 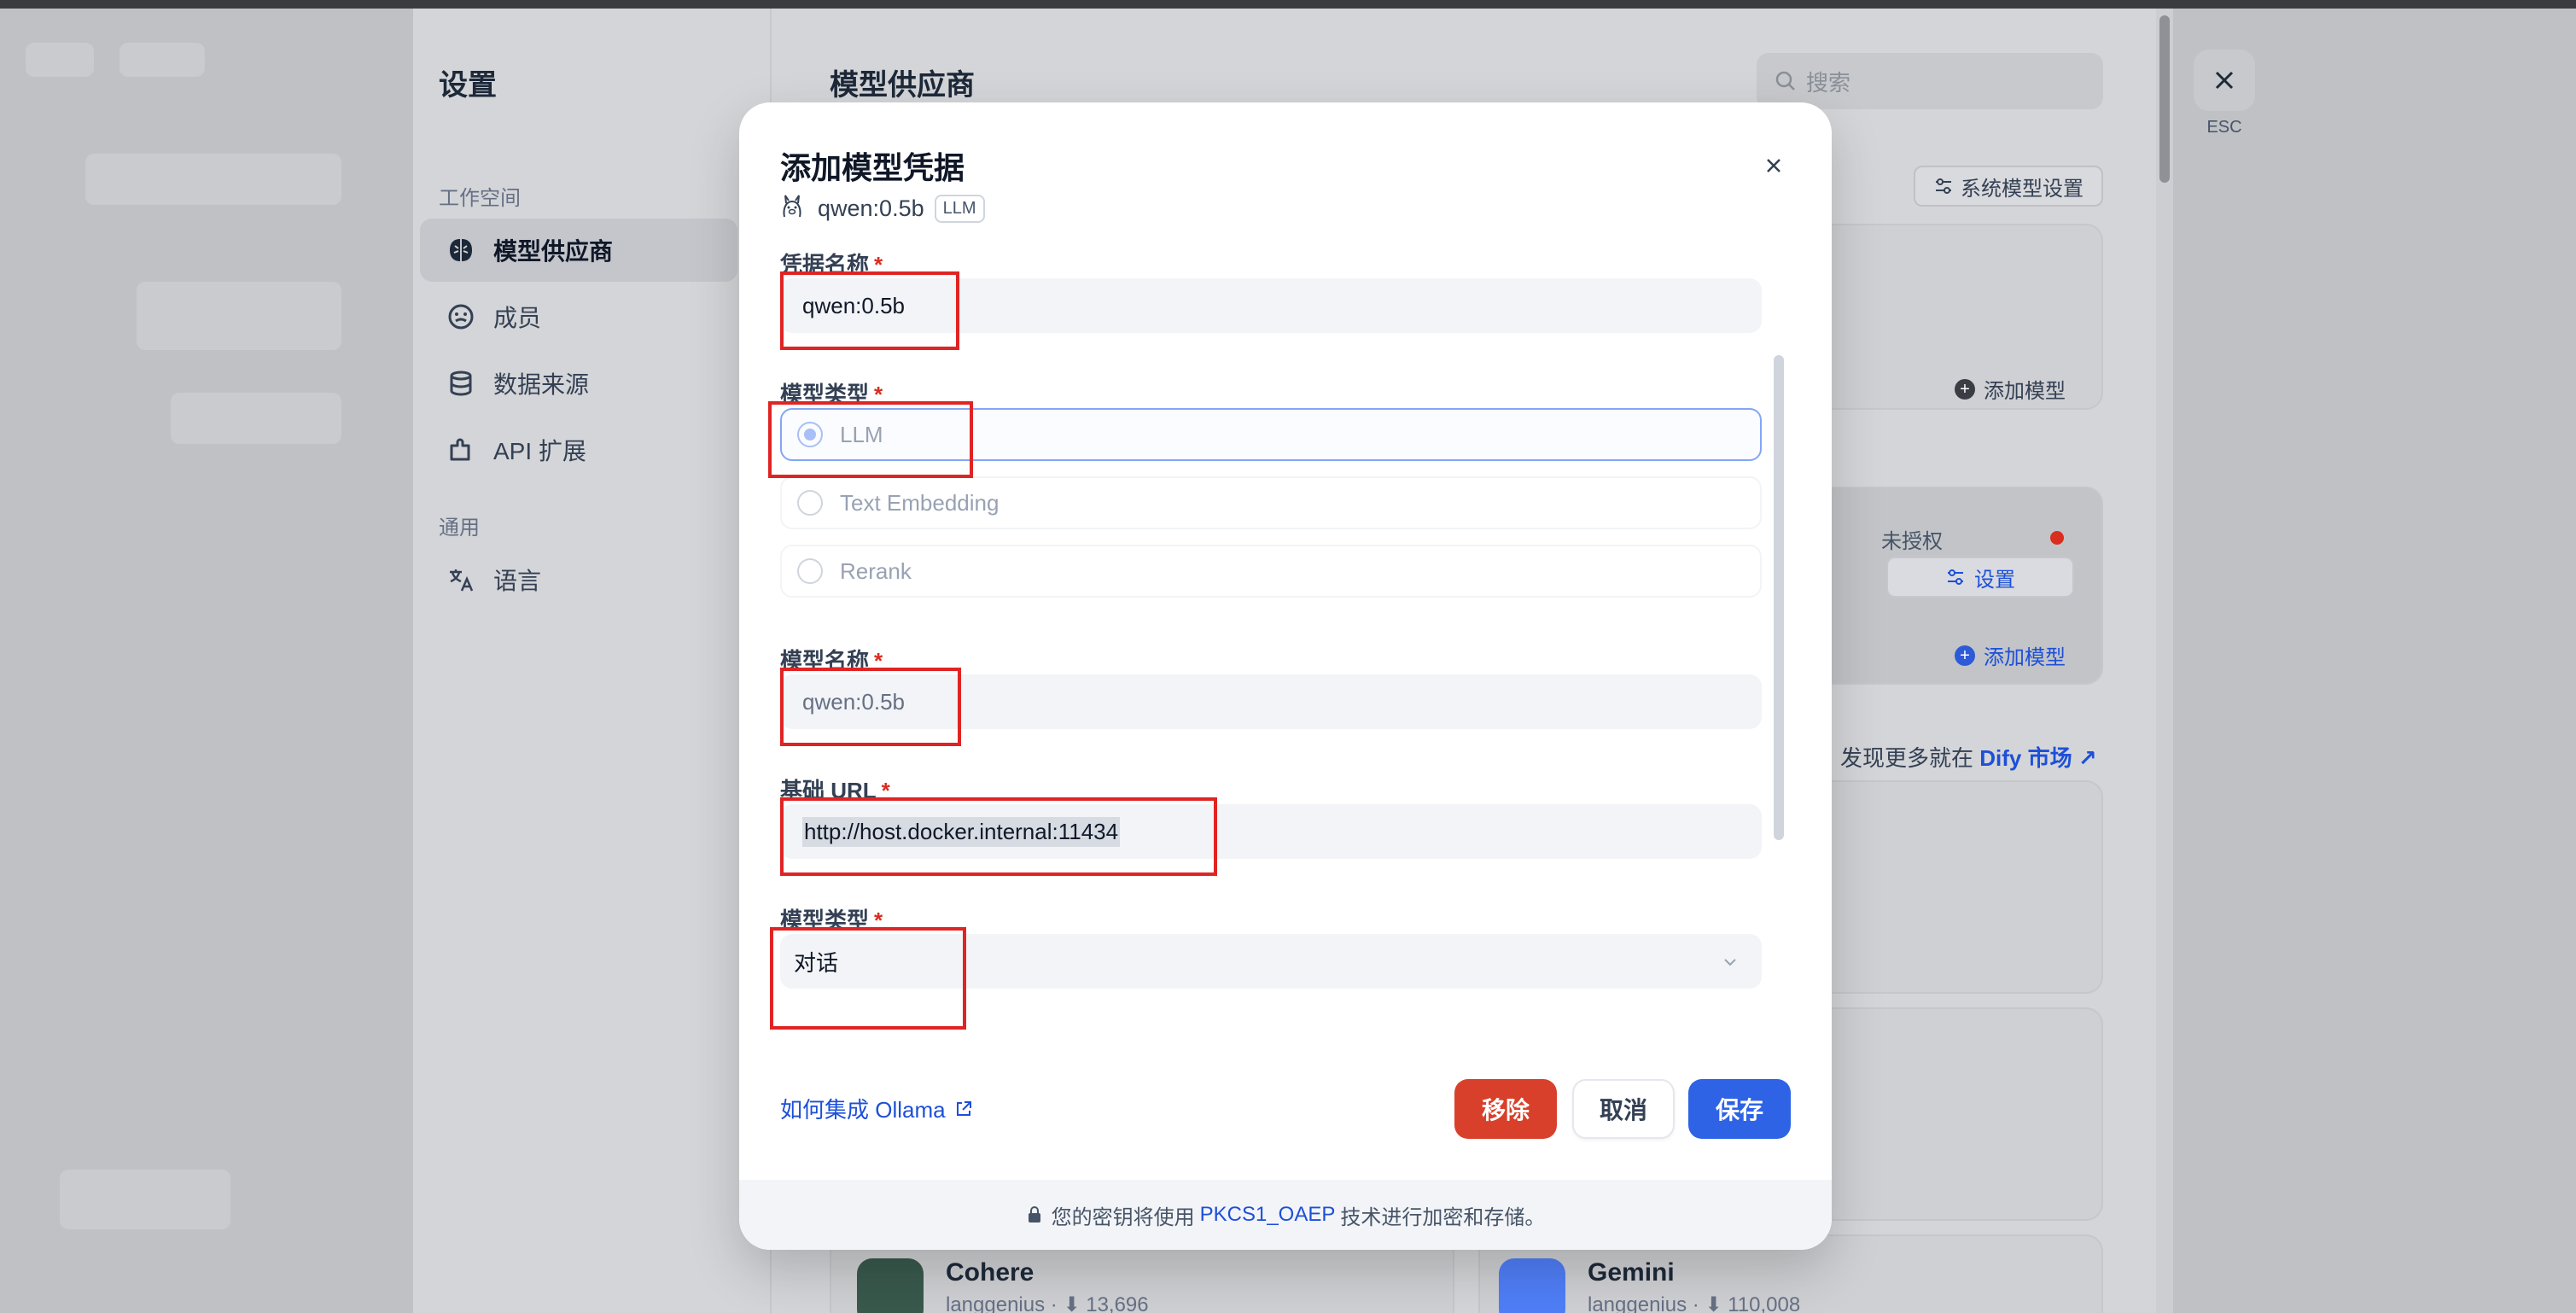 What do you see at coordinates (461, 579) in the screenshot?
I see `translate-icon` at bounding box center [461, 579].